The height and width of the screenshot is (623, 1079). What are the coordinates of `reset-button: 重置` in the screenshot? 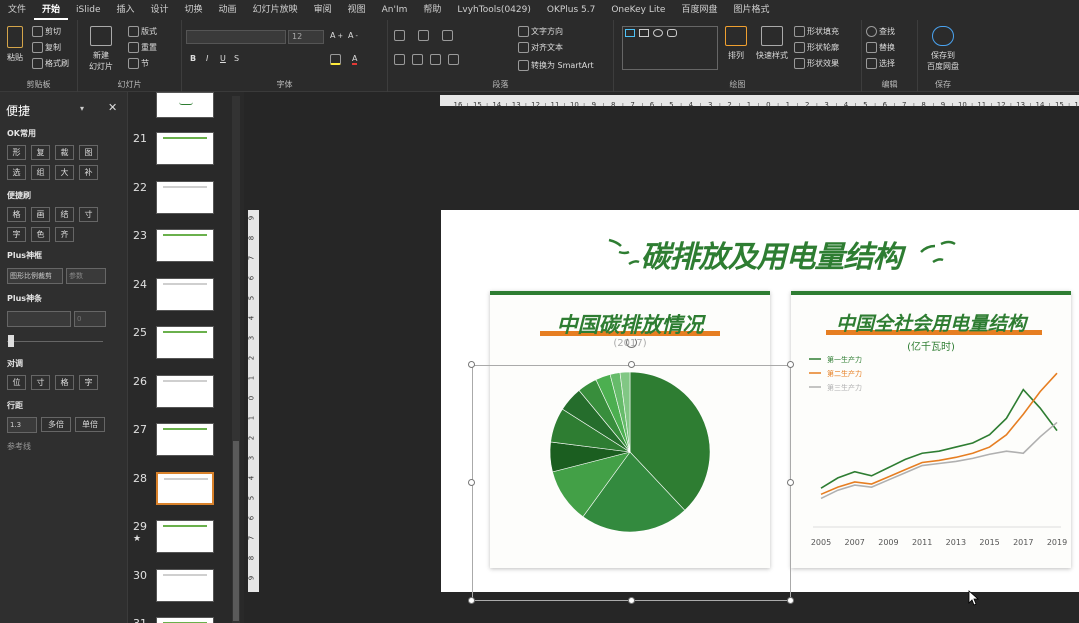 It's located at (142, 47).